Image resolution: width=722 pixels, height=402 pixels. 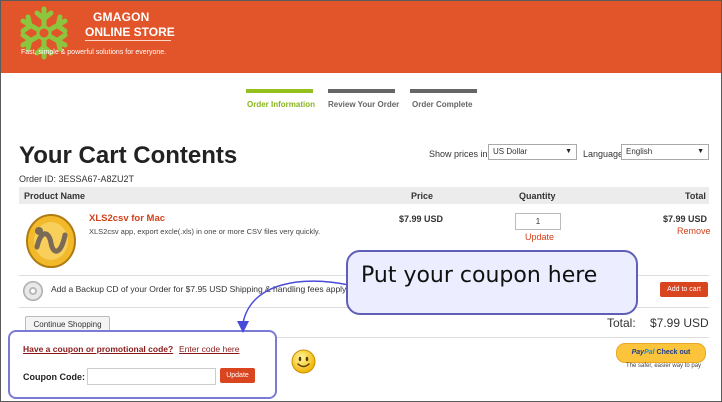 I want to click on coupon-code-label: Coupon Code:, so click(x=54, y=377).